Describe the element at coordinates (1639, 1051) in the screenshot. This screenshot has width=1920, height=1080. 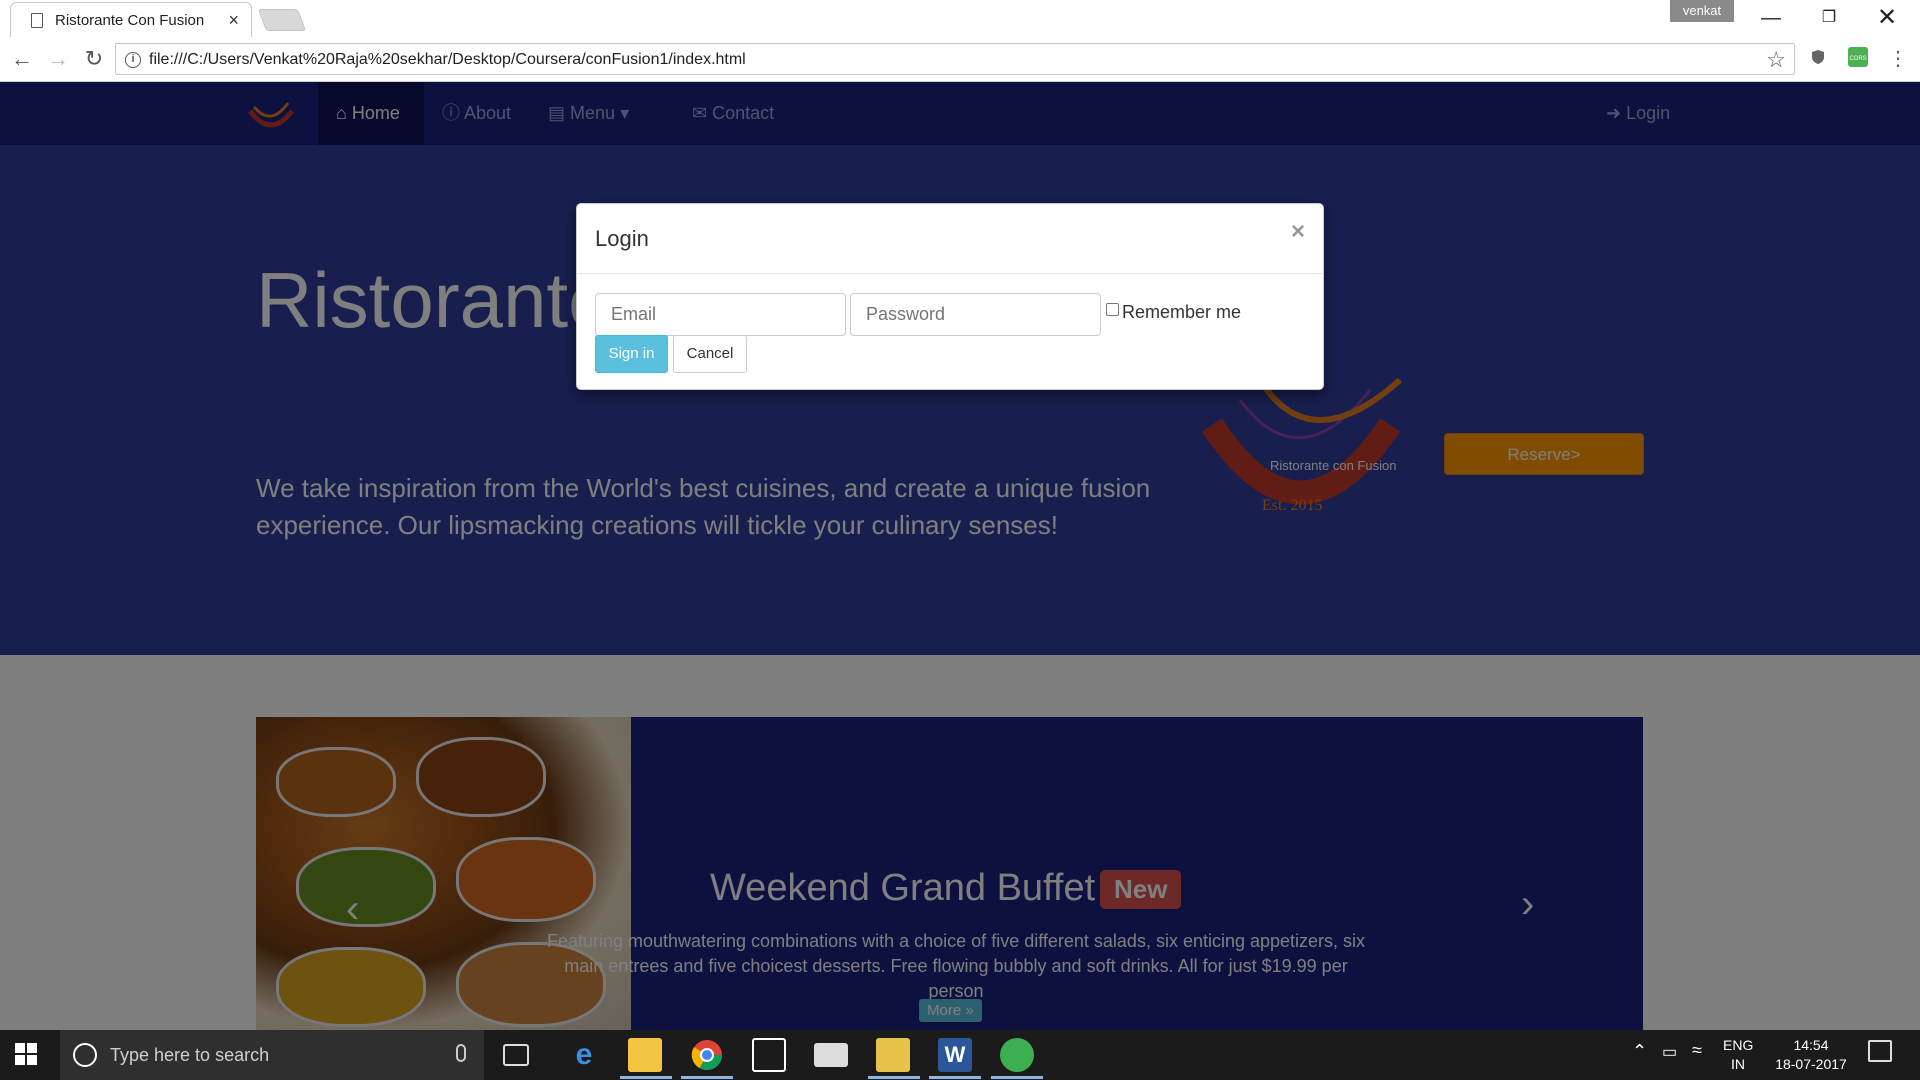
I see `tray-chevron-up-icon: ⌃` at that location.